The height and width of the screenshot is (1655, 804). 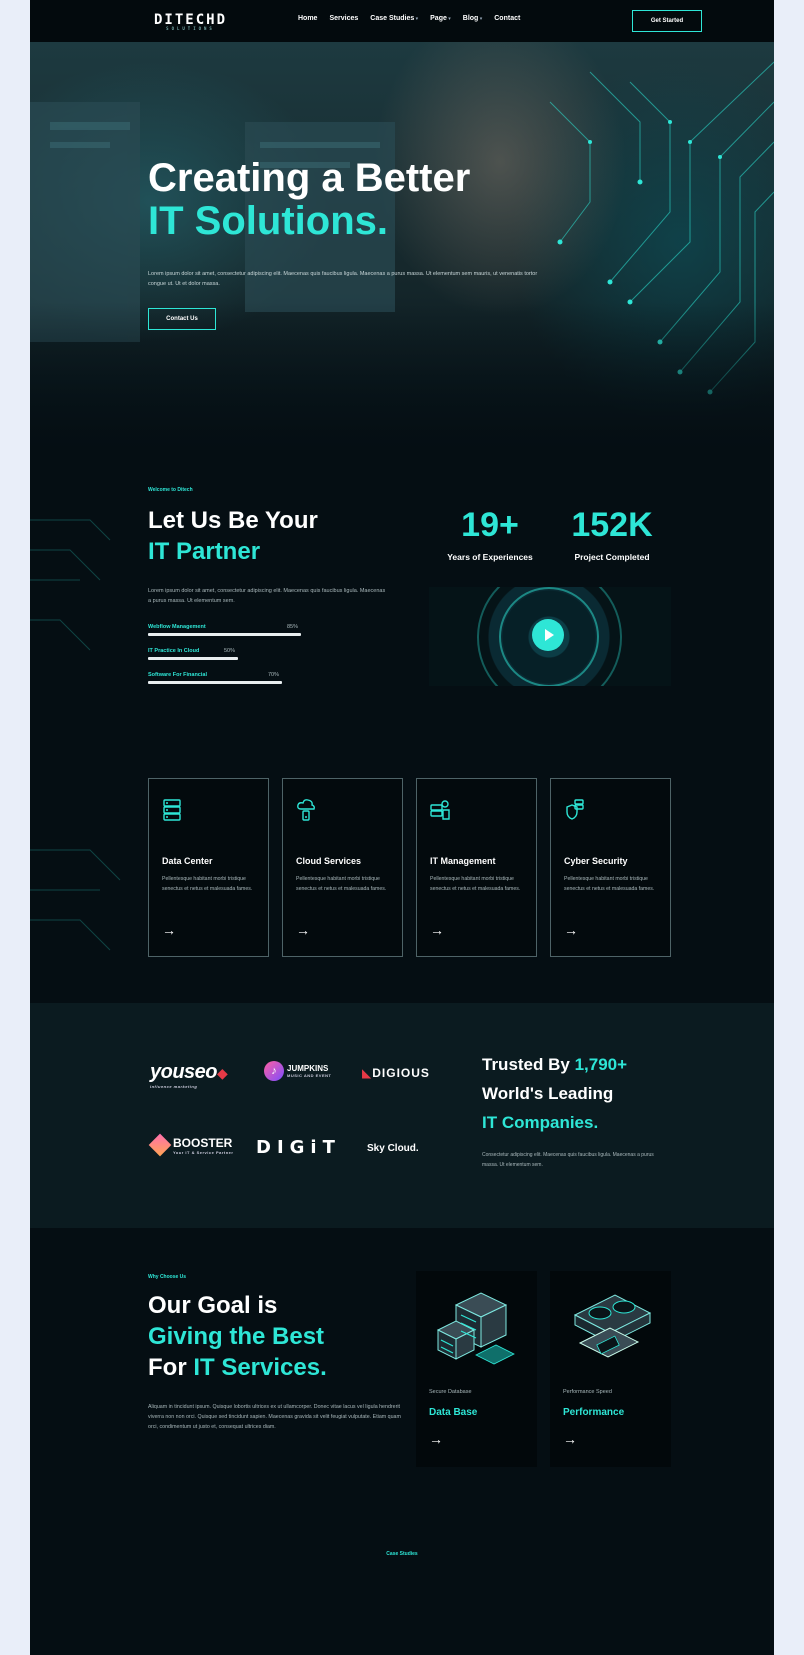 What do you see at coordinates (463, 861) in the screenshot?
I see `service-title: IT Management` at bounding box center [463, 861].